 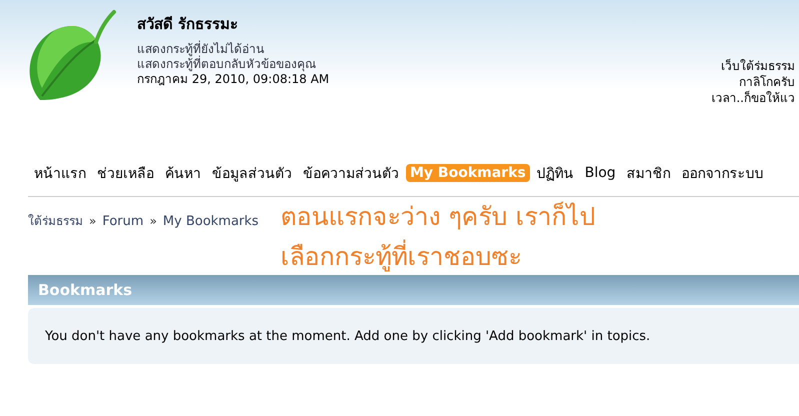 I want to click on nav-link: หน้าแรก, so click(x=60, y=173).